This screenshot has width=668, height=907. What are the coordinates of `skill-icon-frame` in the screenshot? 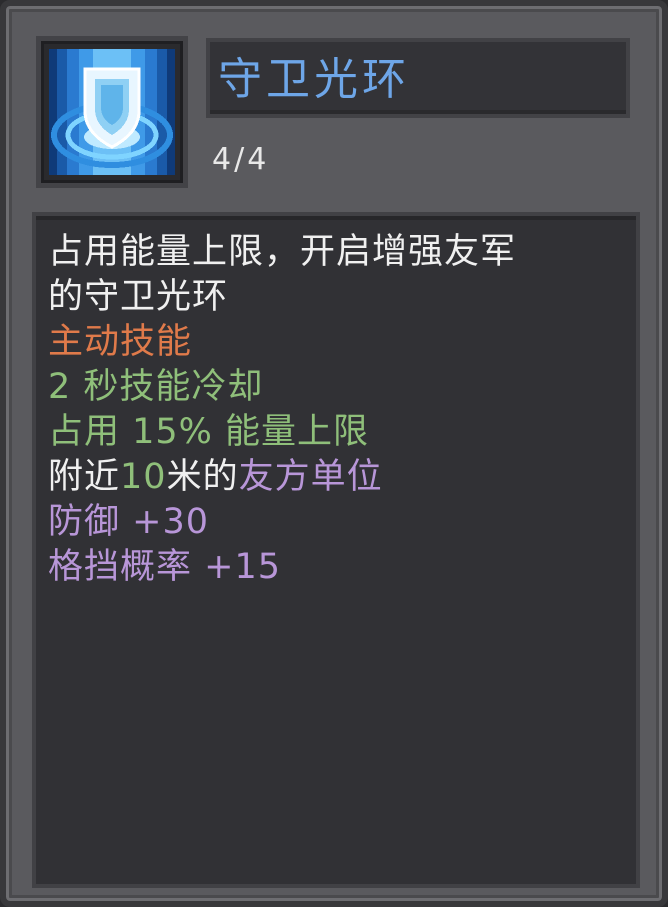 It's located at (112, 112).